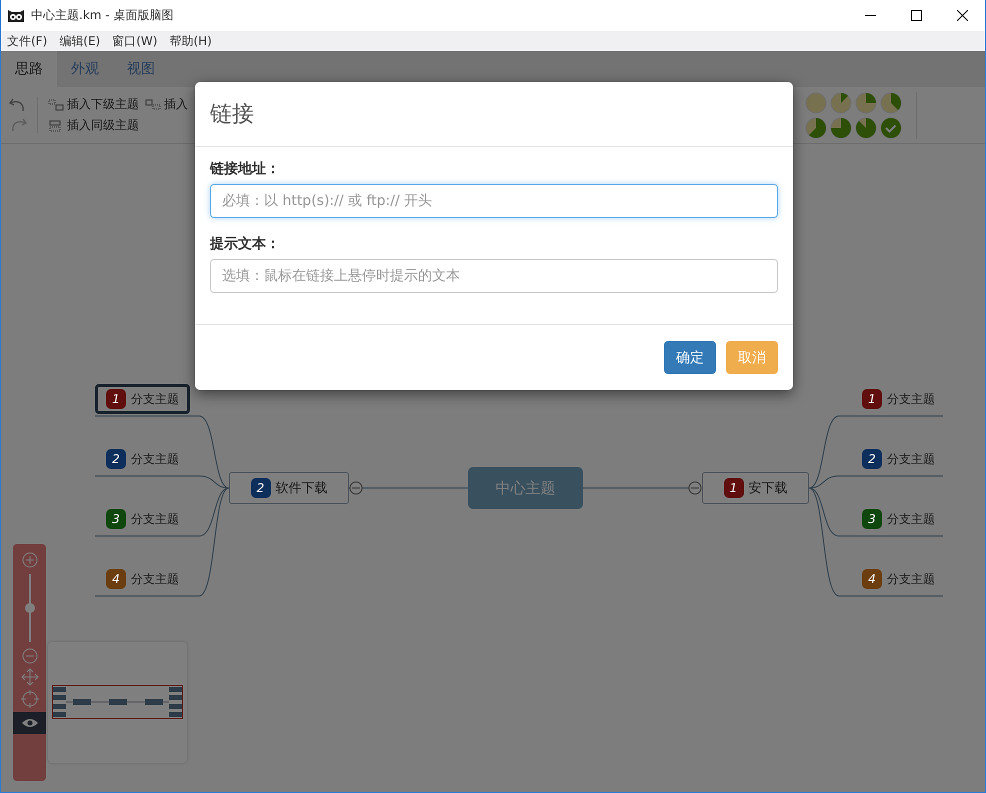 Image resolution: width=986 pixels, height=793 pixels. Describe the element at coordinates (29, 723) in the screenshot. I see `eye-icon` at that location.